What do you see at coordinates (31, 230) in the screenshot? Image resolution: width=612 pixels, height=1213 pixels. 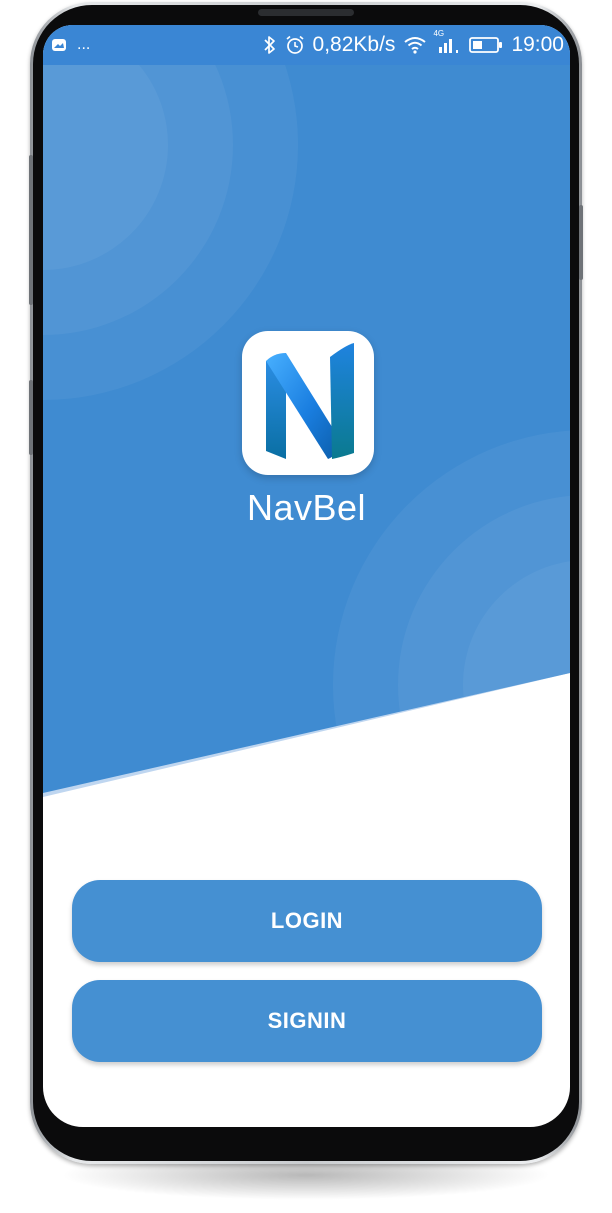 I see `volume-up-button` at bounding box center [31, 230].